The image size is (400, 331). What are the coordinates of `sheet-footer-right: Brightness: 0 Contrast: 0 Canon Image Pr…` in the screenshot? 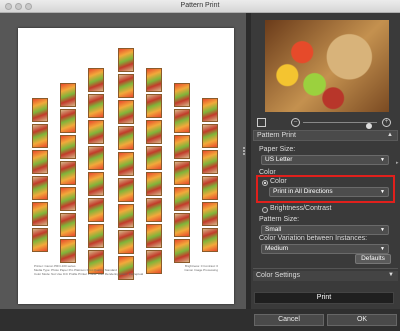 It's located at (201, 268).